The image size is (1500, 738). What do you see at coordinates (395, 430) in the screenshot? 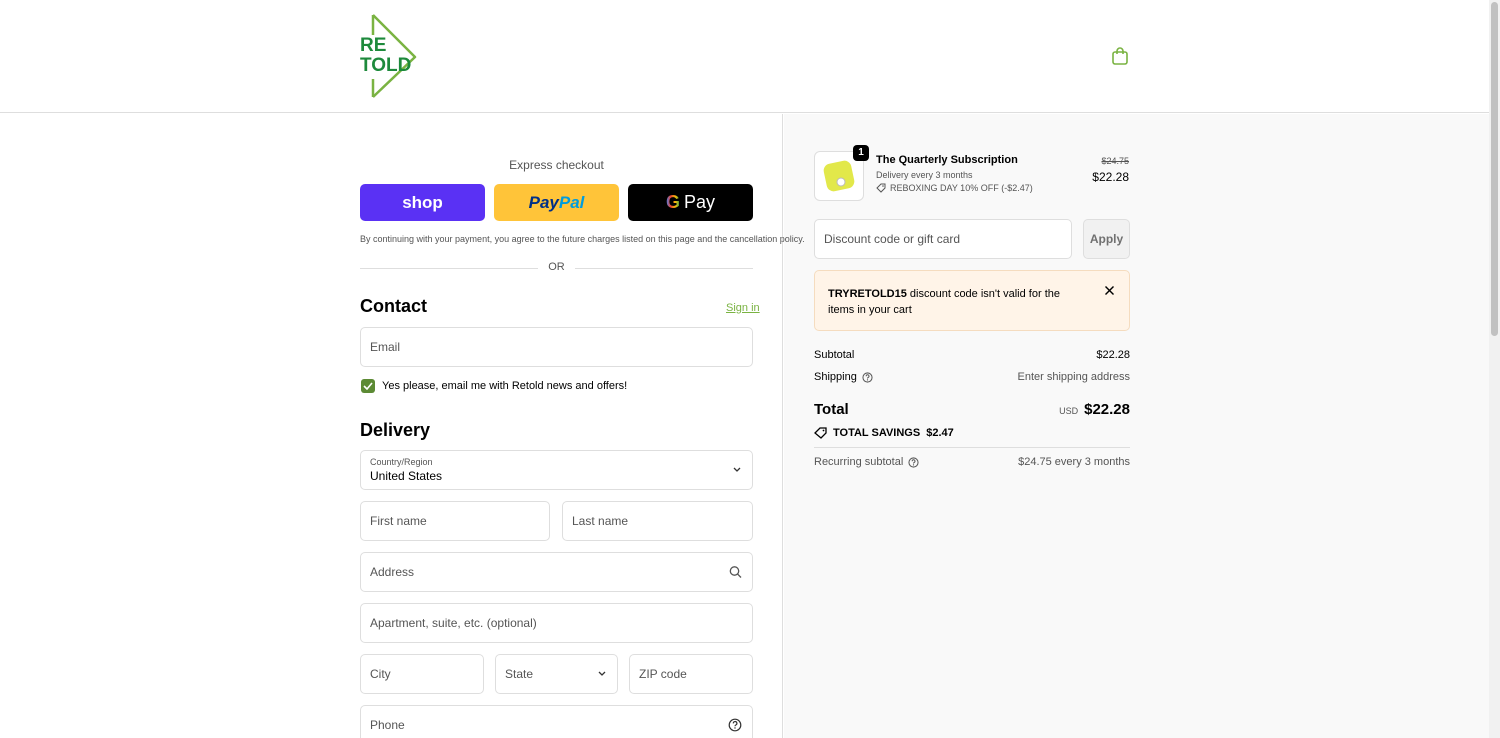
I see `delivery-heading: Delivery` at bounding box center [395, 430].